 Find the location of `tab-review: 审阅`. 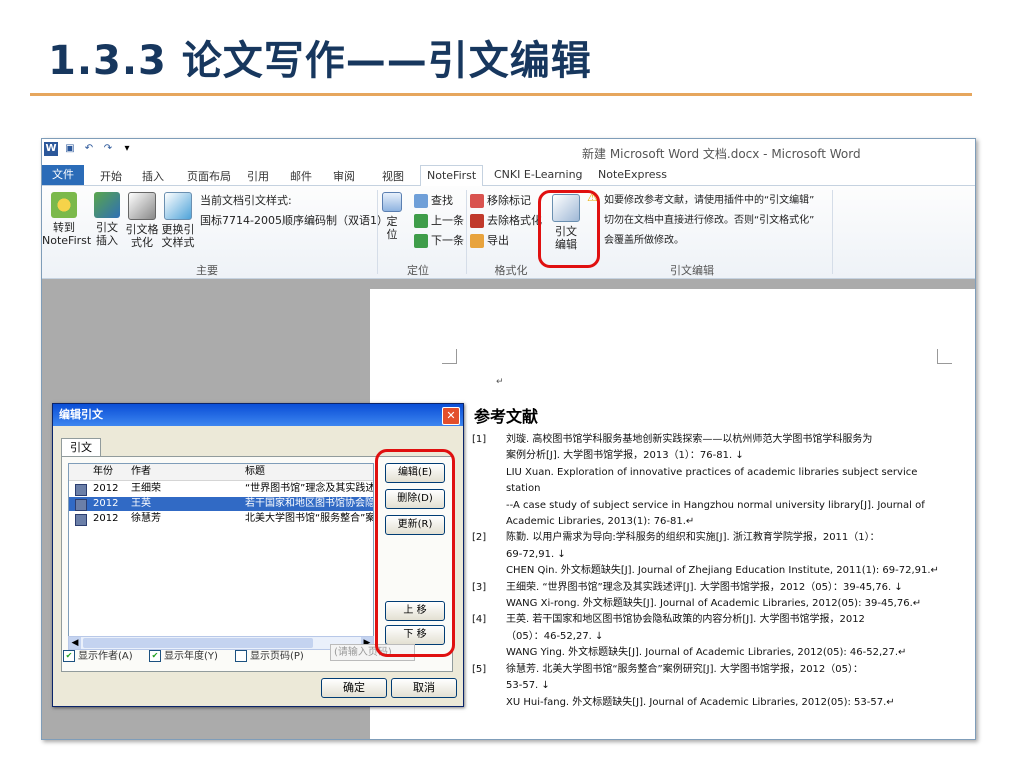

tab-review: 审阅 is located at coordinates (344, 176).